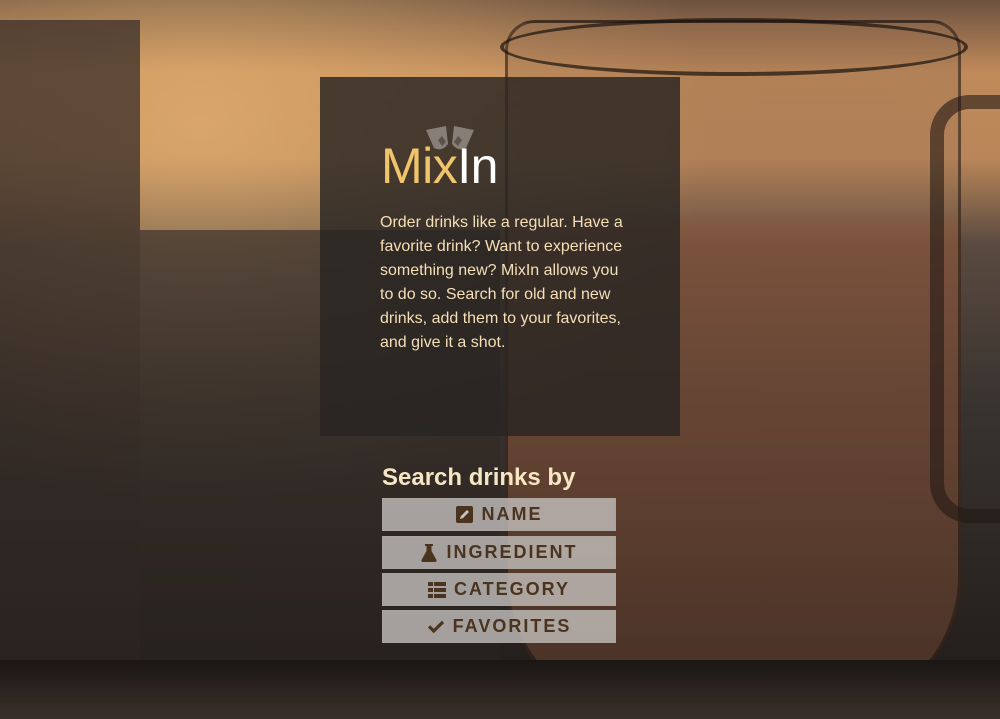 The height and width of the screenshot is (719, 1000). I want to click on flask-icon, so click(429, 552).